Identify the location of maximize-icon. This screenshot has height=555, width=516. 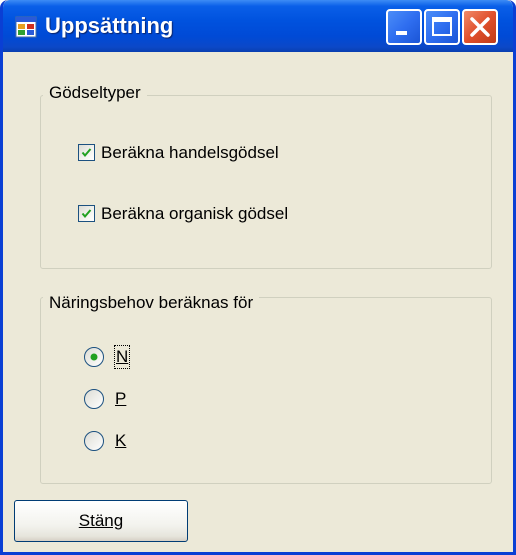
(442, 26).